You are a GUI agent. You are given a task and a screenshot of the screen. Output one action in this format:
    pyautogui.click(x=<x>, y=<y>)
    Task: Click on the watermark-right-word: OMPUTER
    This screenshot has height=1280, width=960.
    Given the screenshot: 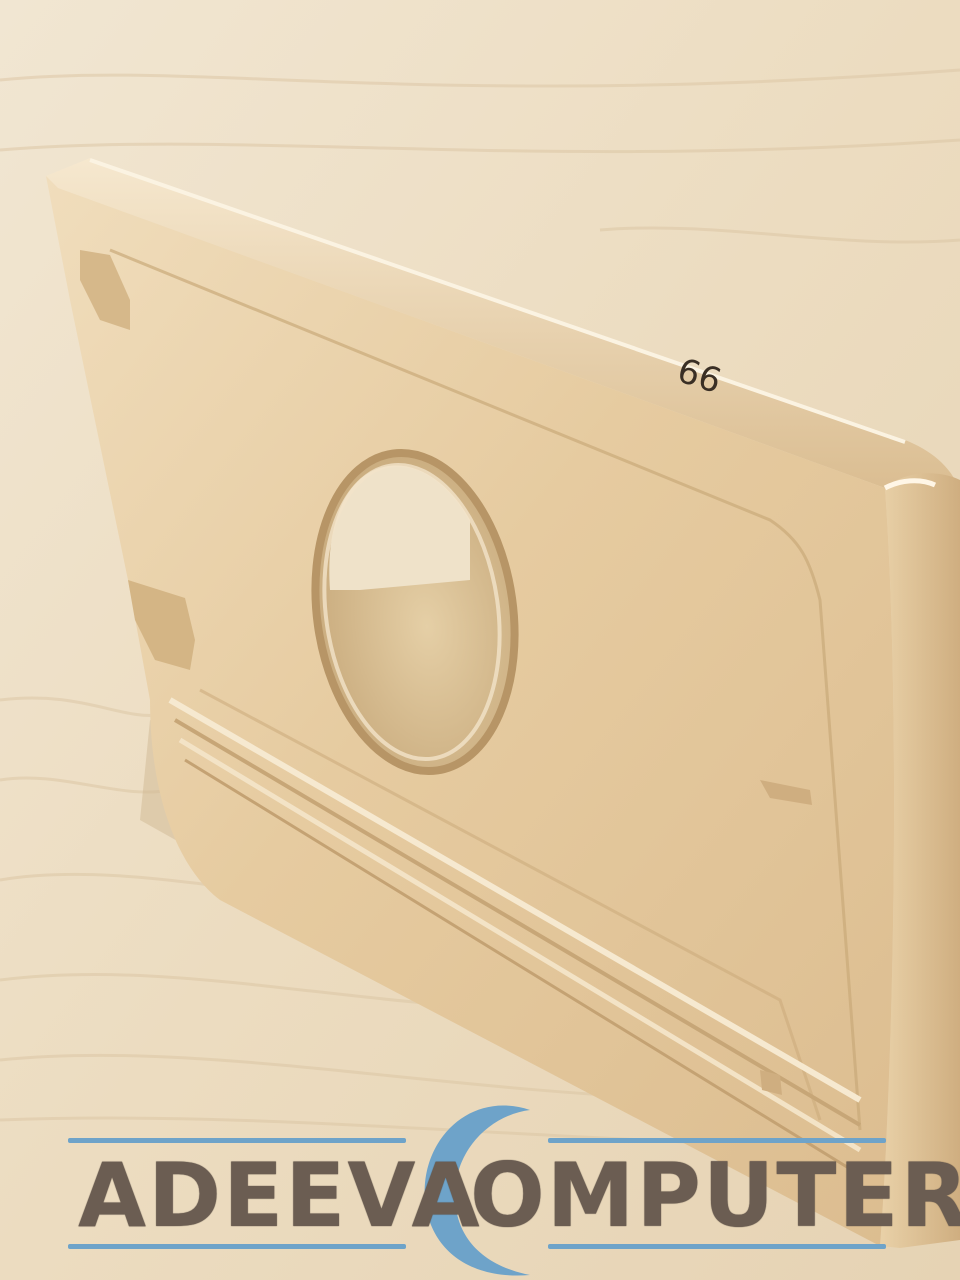 What is the action you would take?
    pyautogui.click(x=715, y=1195)
    